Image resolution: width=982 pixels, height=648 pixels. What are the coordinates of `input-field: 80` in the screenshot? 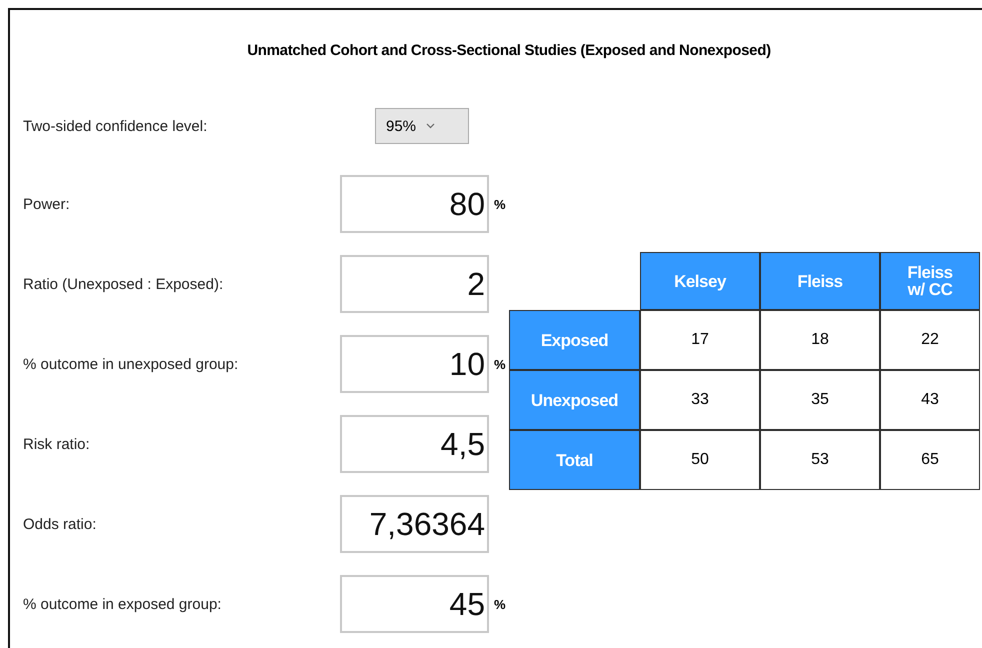 It's located at (414, 204).